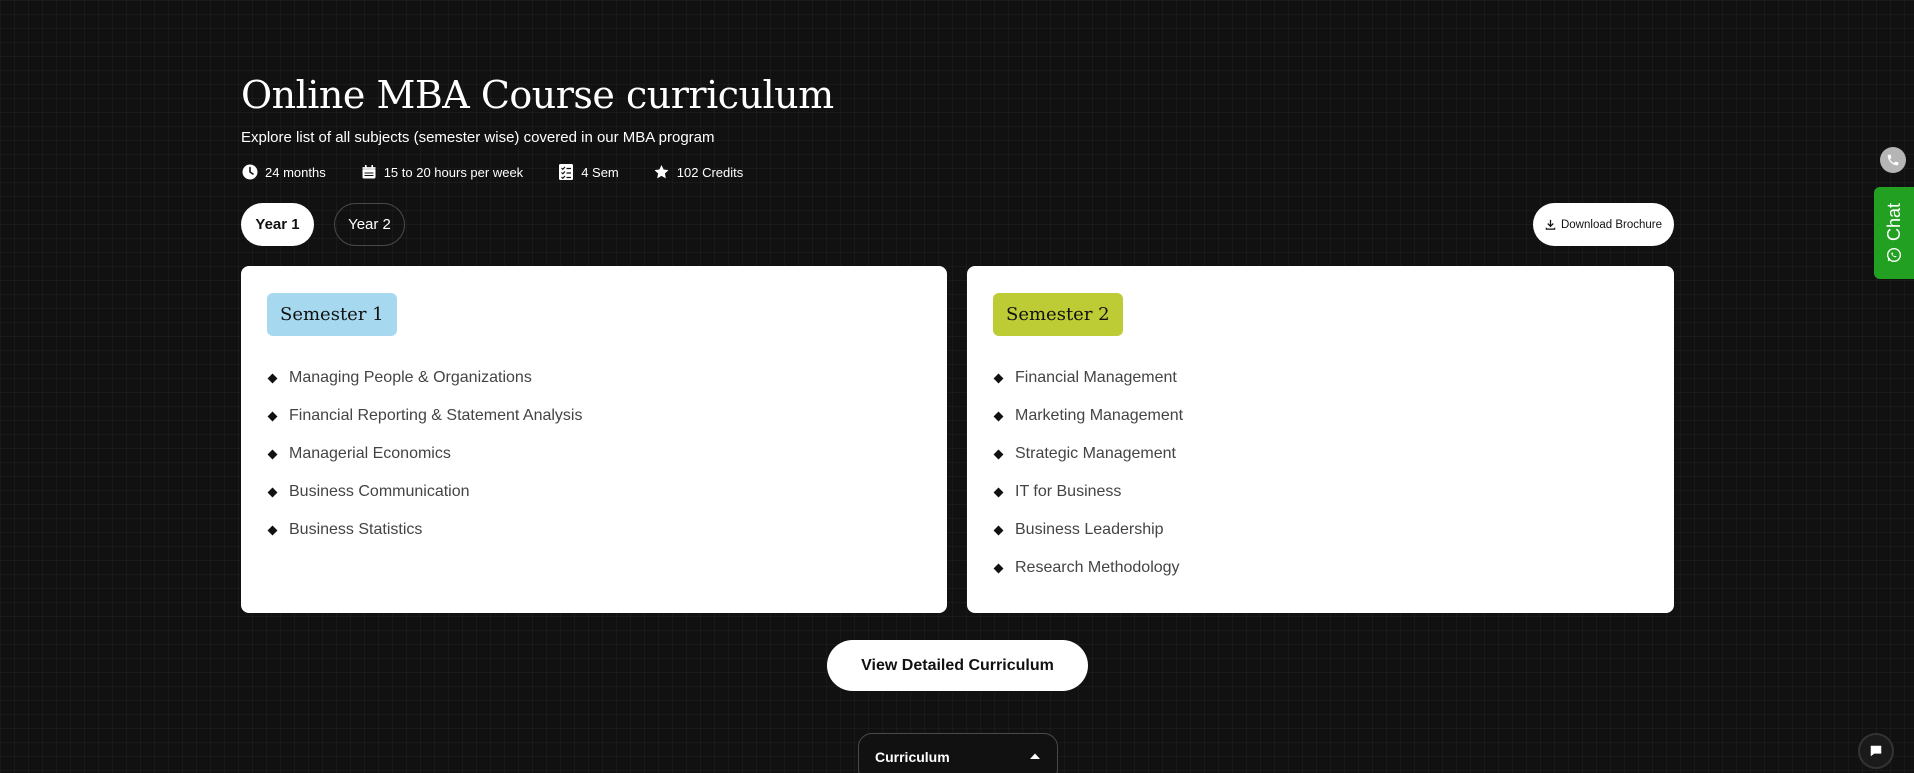 Image resolution: width=1914 pixels, height=773 pixels. Describe the element at coordinates (277, 224) in the screenshot. I see `tab-year-1: Year 1` at that location.